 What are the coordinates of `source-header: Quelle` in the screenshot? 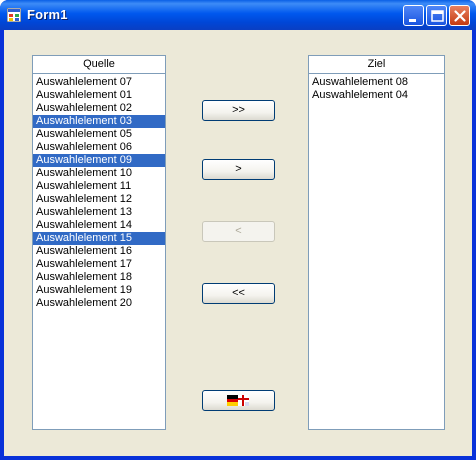 It's located at (99, 64).